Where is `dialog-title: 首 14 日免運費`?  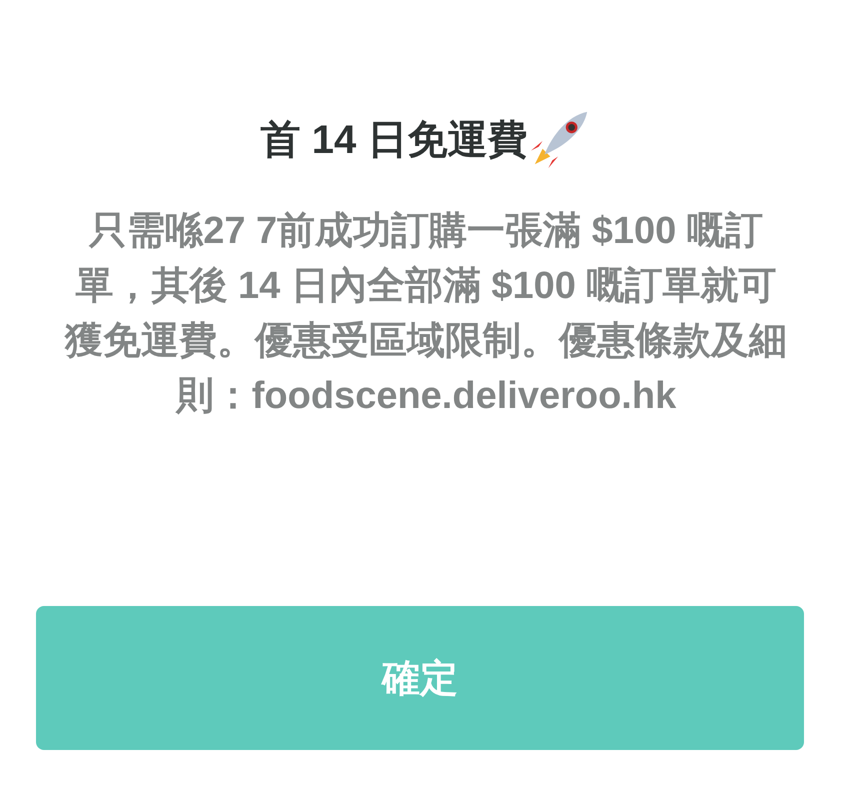
dialog-title: 首 14 日免運費 is located at coordinates (394, 140).